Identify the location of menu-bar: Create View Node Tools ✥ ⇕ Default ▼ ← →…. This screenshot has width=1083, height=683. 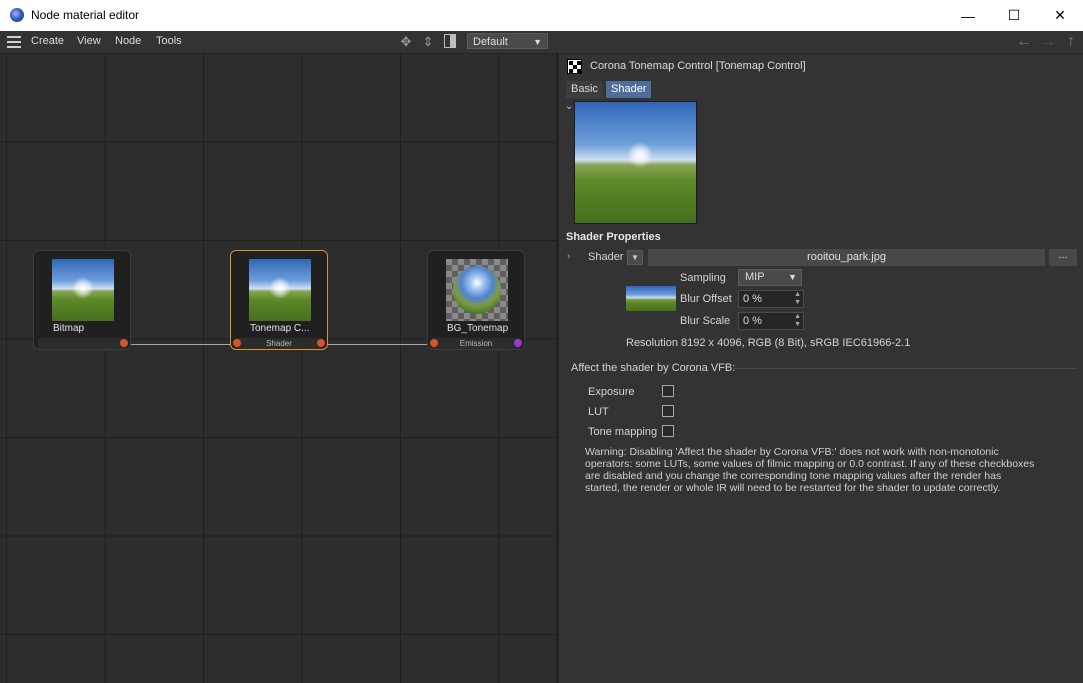
(541, 42).